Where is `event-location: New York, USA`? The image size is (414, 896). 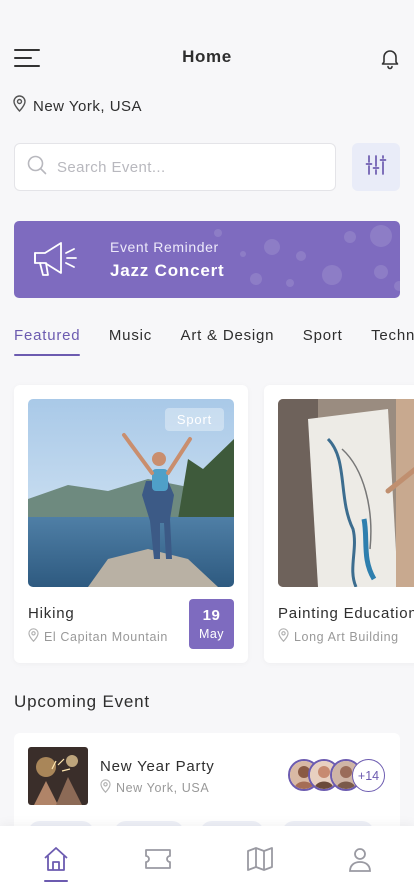 event-location: New York, USA is located at coordinates (154, 787).